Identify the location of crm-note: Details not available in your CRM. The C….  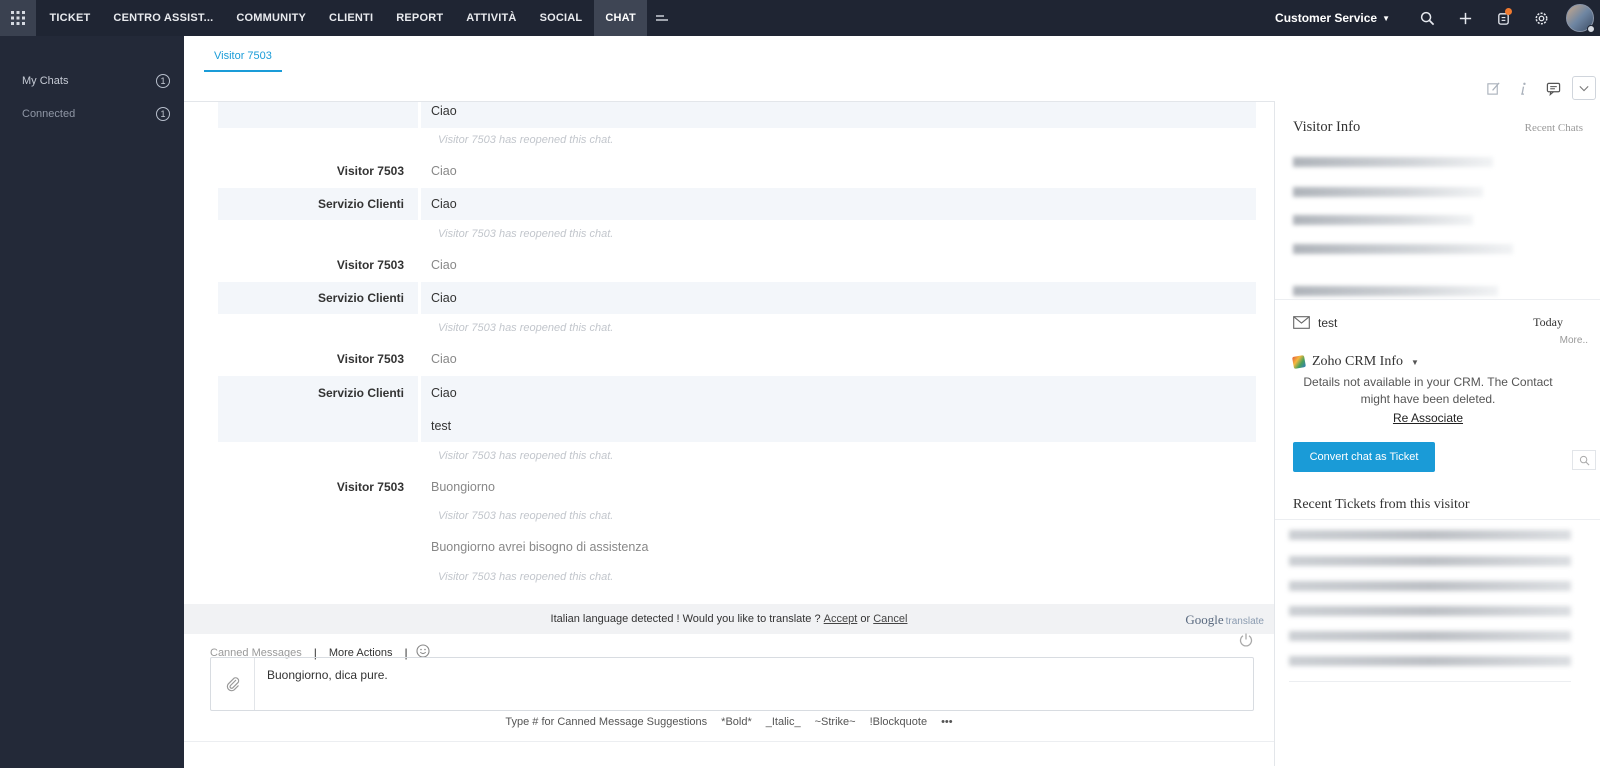
(1428, 390).